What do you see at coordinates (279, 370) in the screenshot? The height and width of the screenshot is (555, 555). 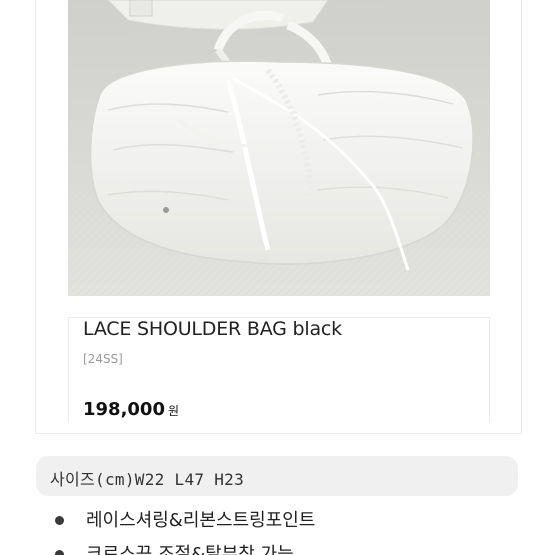 I see `product-info: LACE SHOULDER BAG black [24SS] 198,000 원` at bounding box center [279, 370].